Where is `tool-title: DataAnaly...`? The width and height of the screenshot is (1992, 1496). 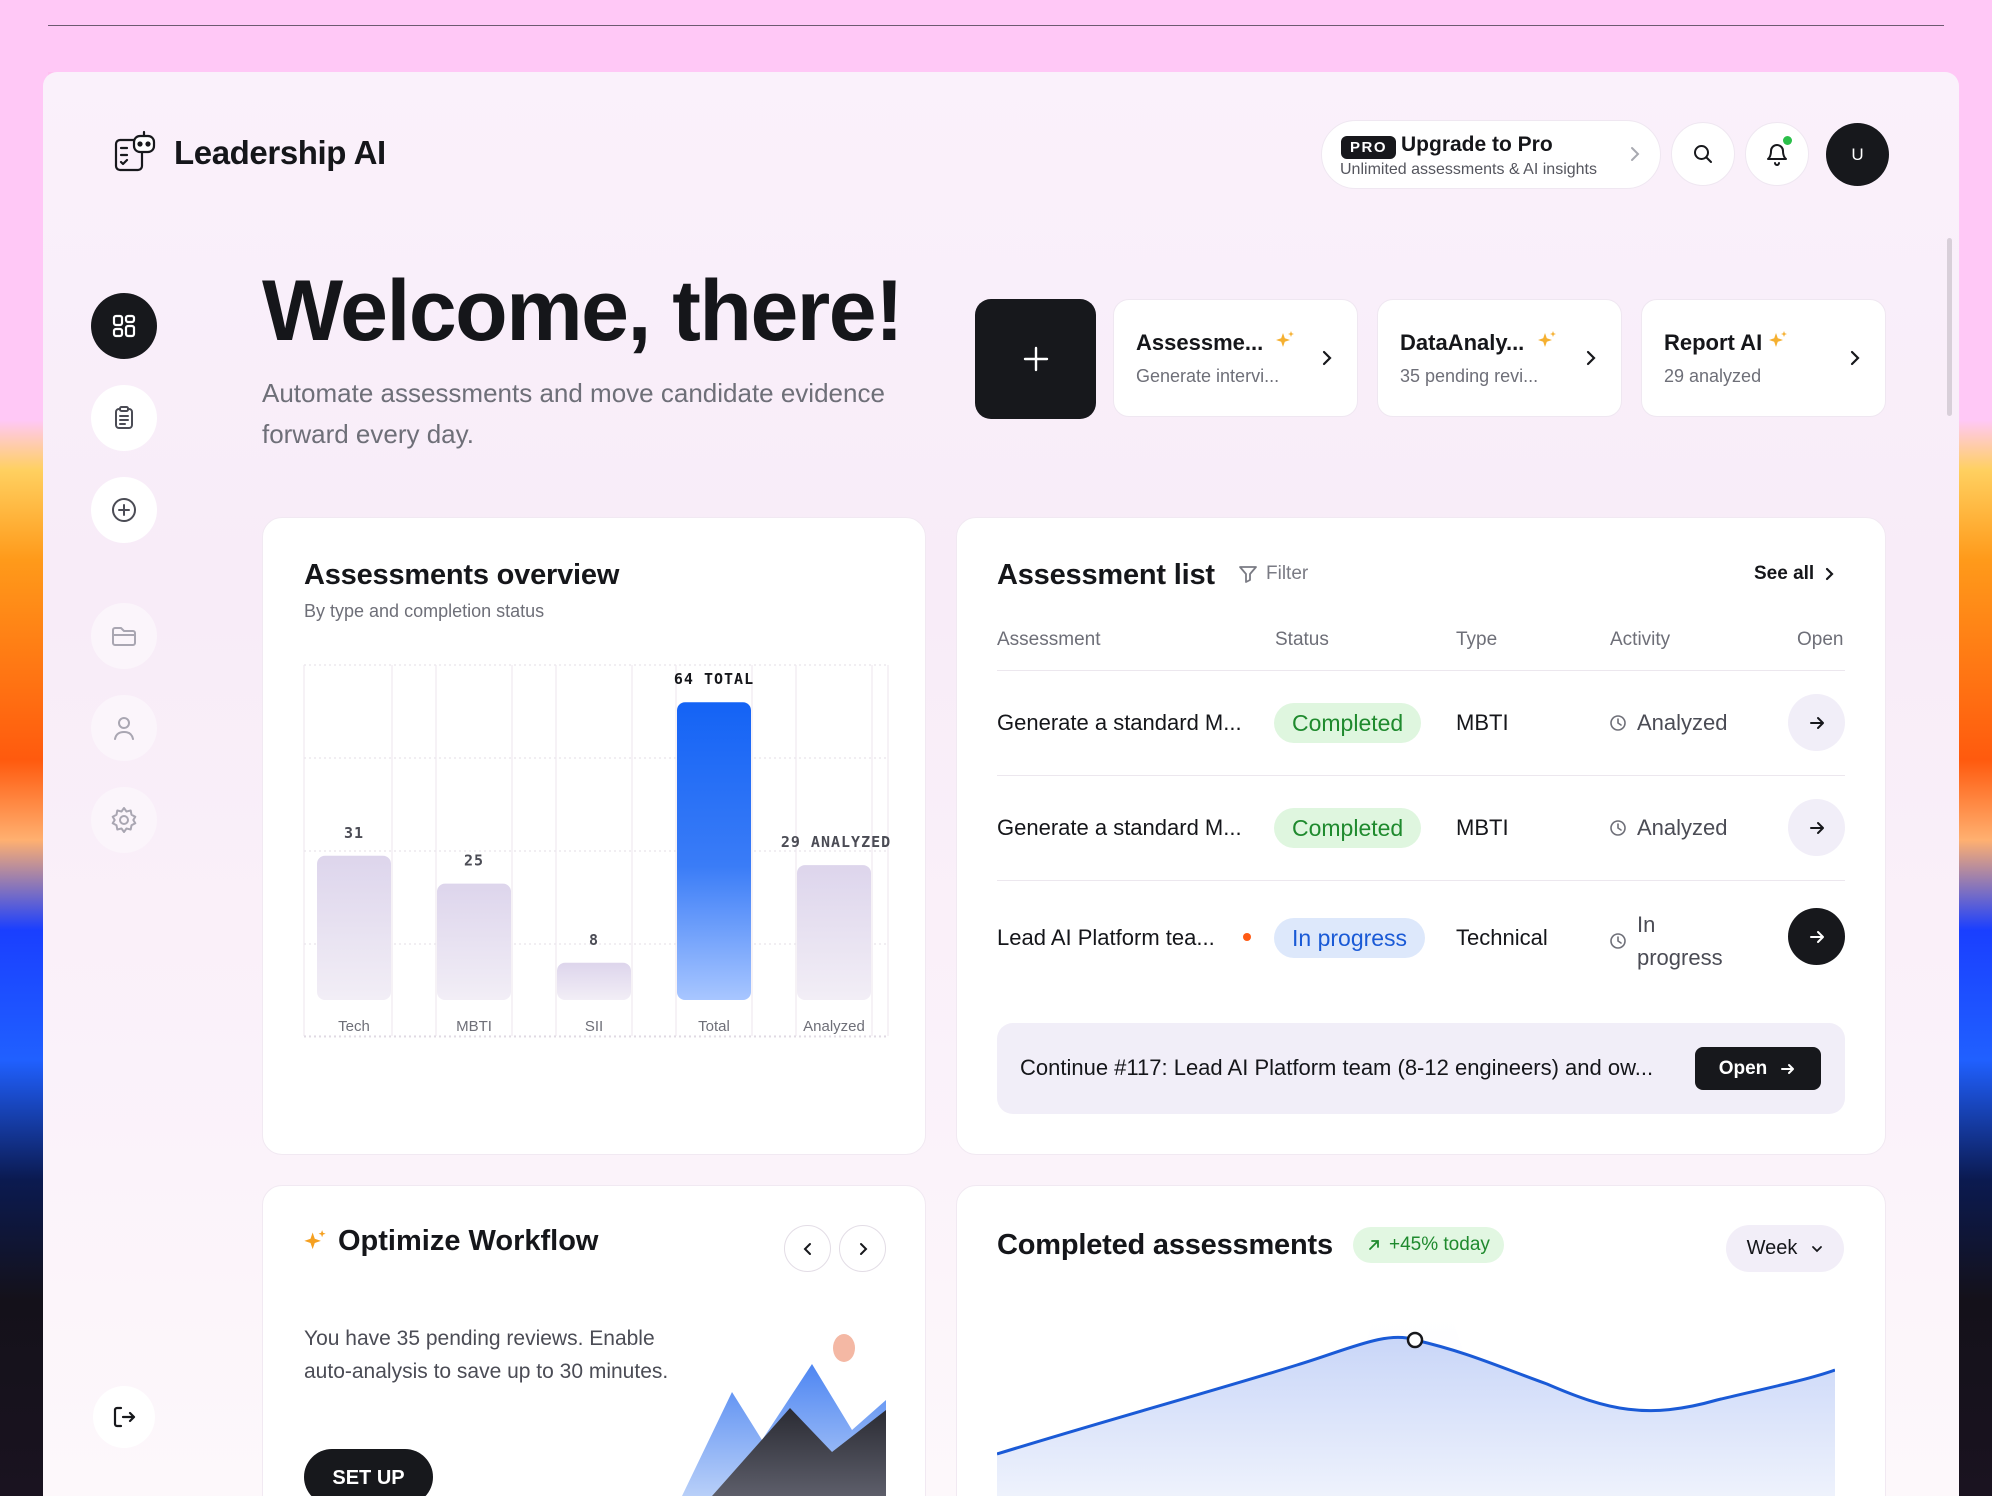
tool-title: DataAnaly... is located at coordinates (1462, 342).